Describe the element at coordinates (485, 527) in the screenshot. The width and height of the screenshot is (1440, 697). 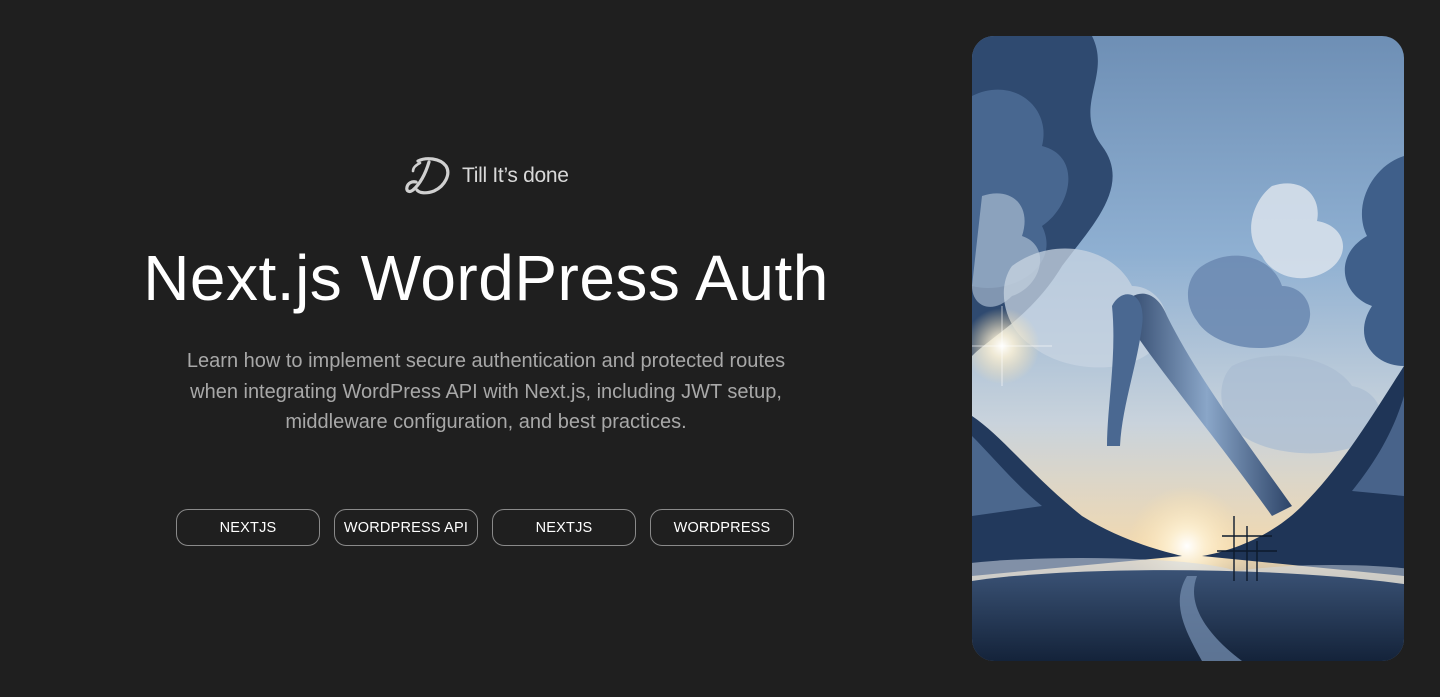
I see `tag-list: NEXTJS WORDPRESS API NEXTJS WORDPRESS` at that location.